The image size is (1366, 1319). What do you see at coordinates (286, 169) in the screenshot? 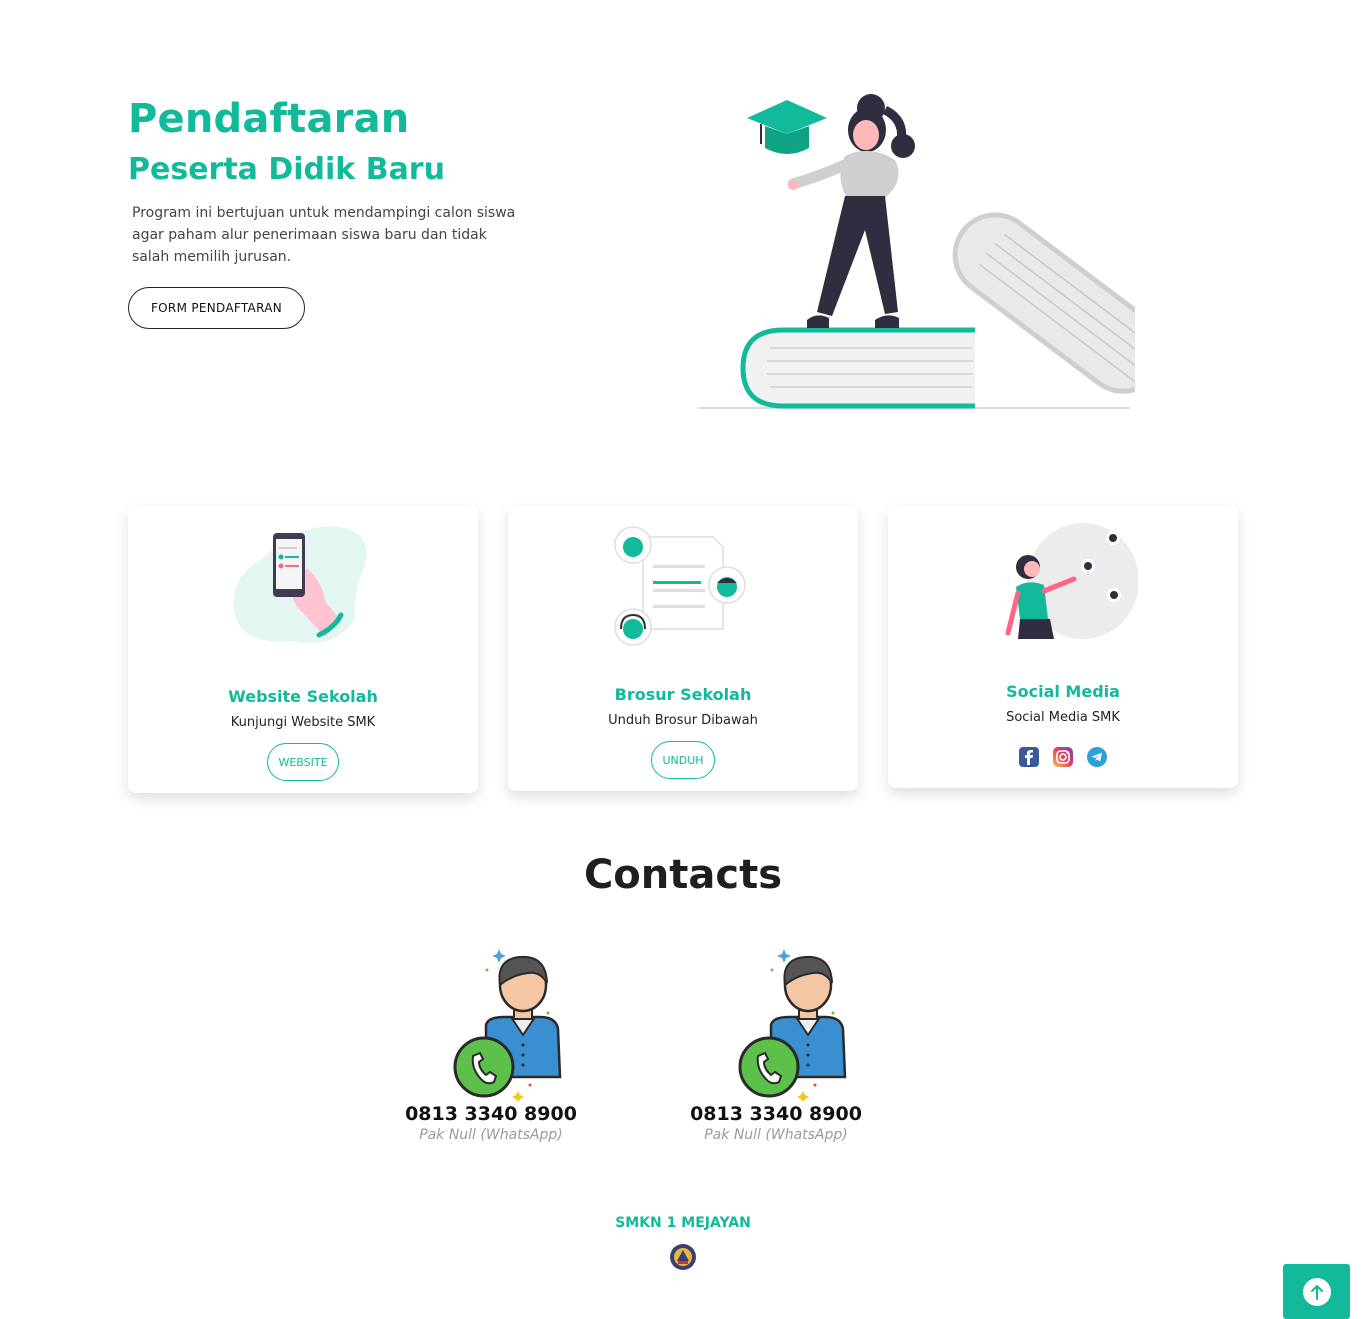
I see `hero-subtitle: Peserta Didik Baru` at bounding box center [286, 169].